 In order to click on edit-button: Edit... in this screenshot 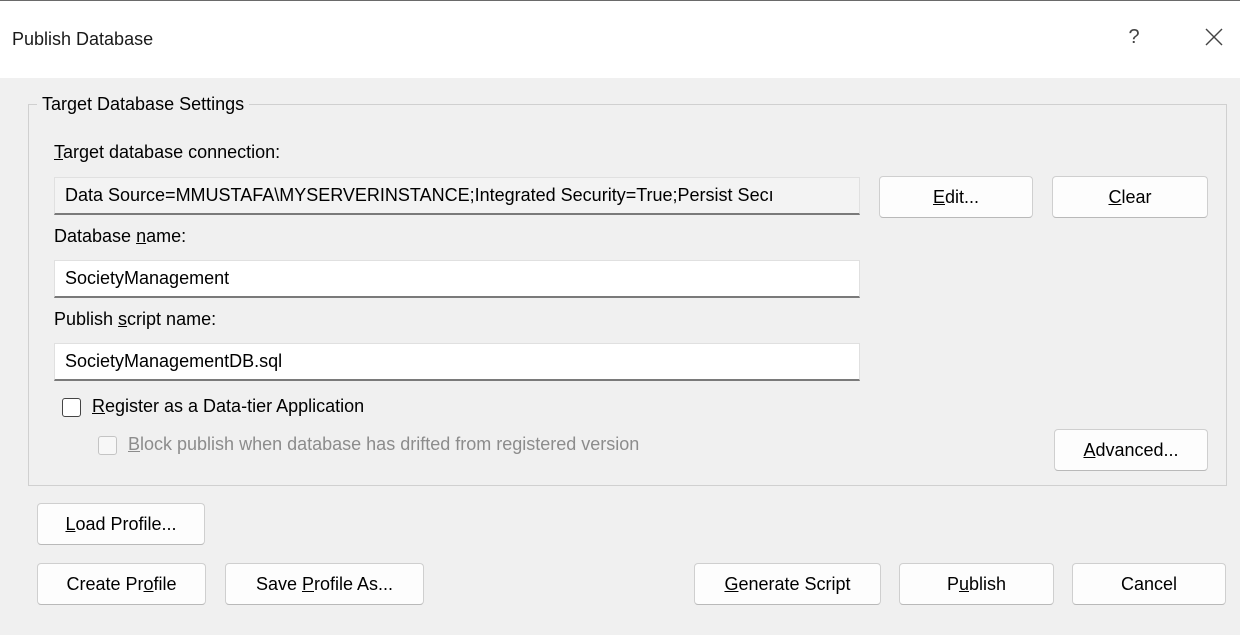, I will do `click(956, 197)`.